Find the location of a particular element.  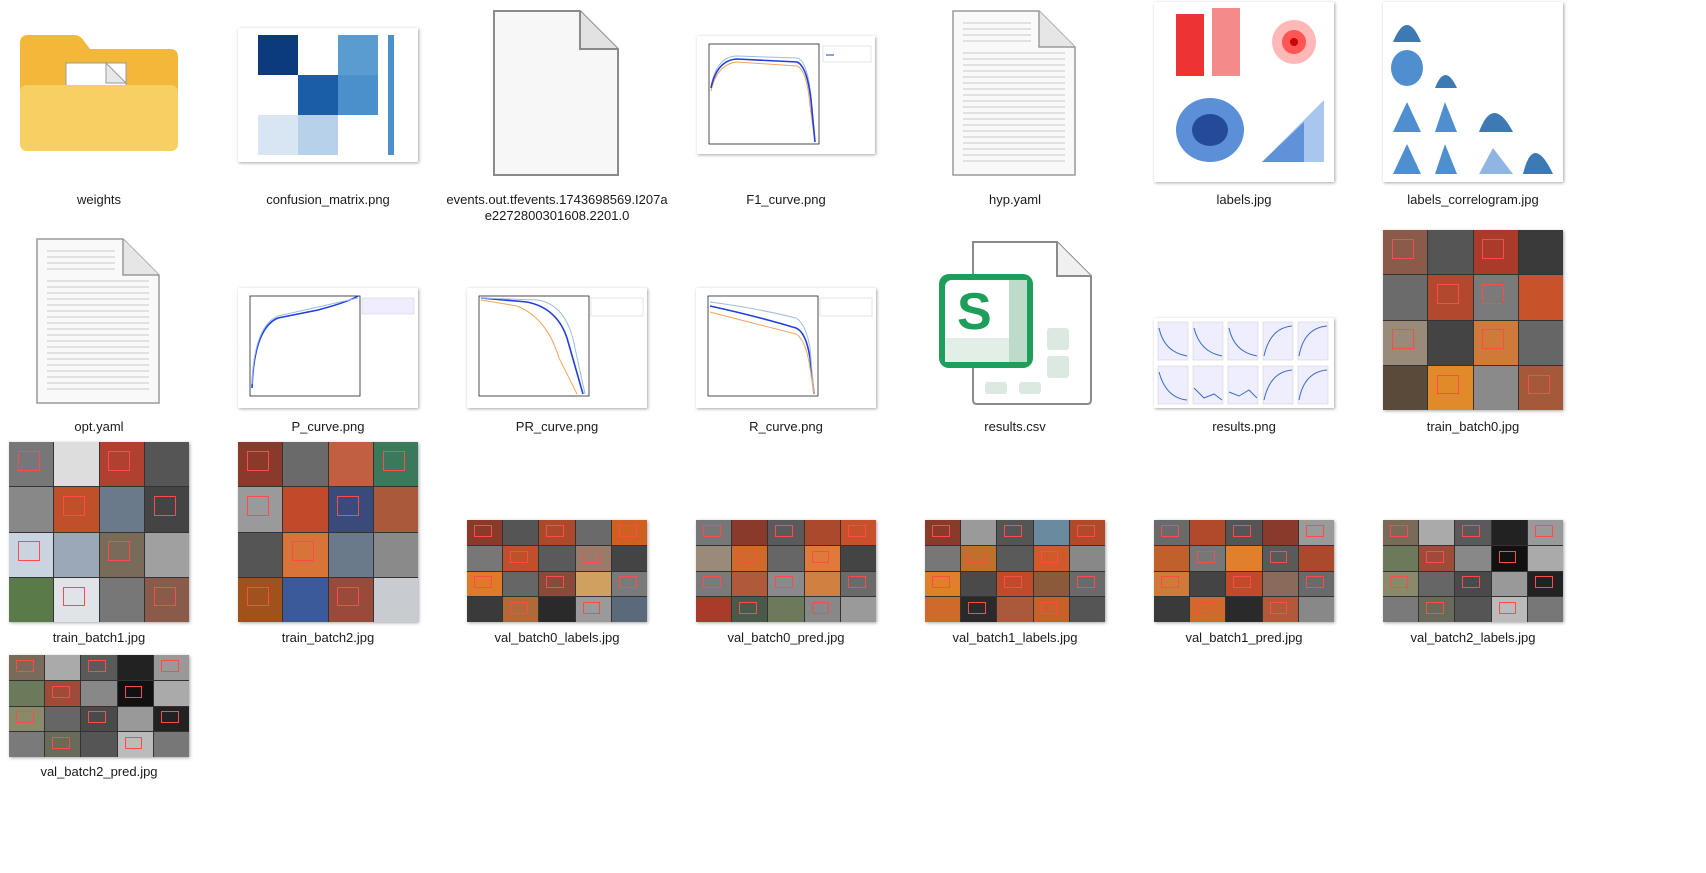

val-batch2-pred-thumbnail is located at coordinates (99, 706).